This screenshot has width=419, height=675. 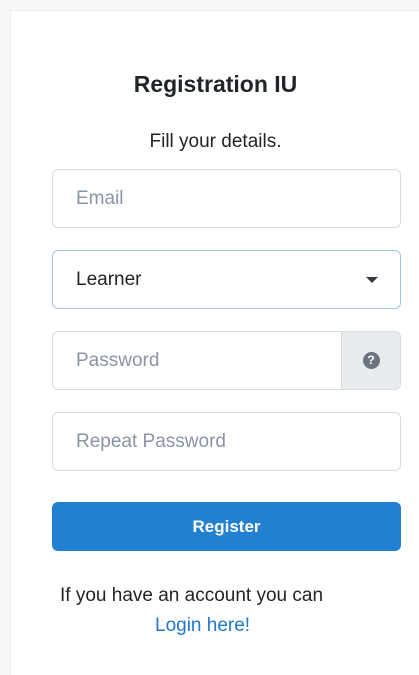 I want to click on password-field: Password ?, so click(x=226, y=360).